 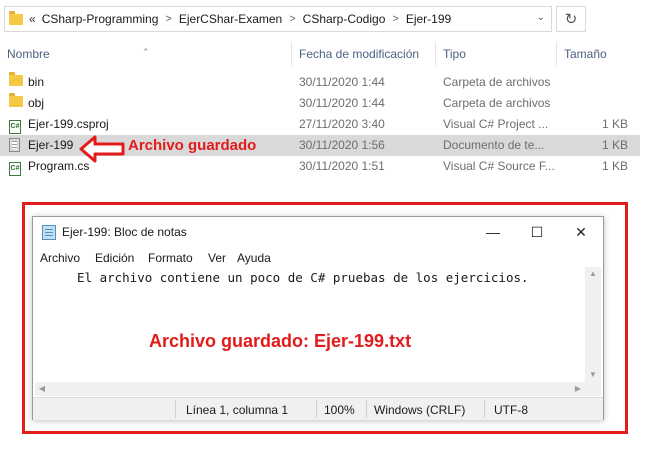 What do you see at coordinates (541, 17) in the screenshot?
I see `chevron-down-icon: ⌄` at bounding box center [541, 17].